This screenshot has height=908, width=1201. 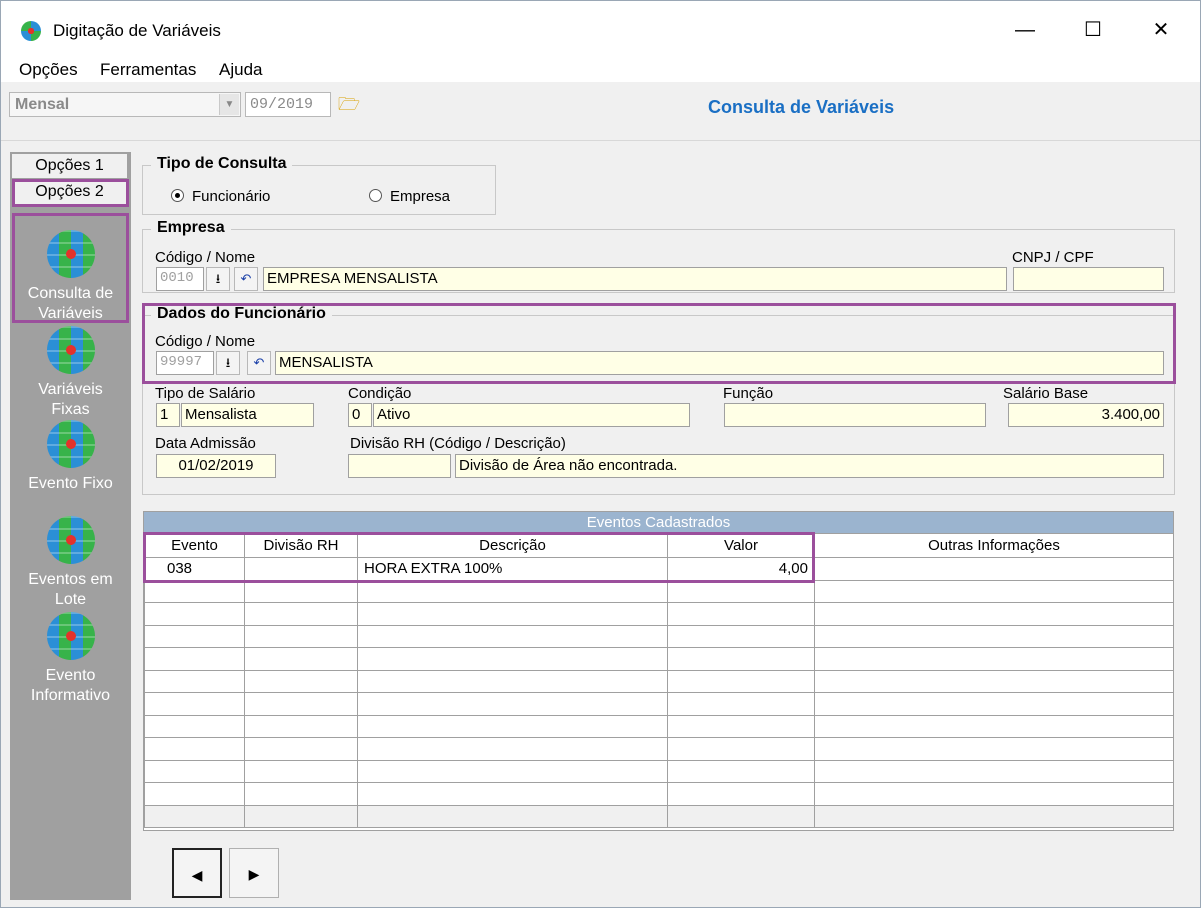 I want to click on empresa-code-field: 0010, so click(x=180, y=279).